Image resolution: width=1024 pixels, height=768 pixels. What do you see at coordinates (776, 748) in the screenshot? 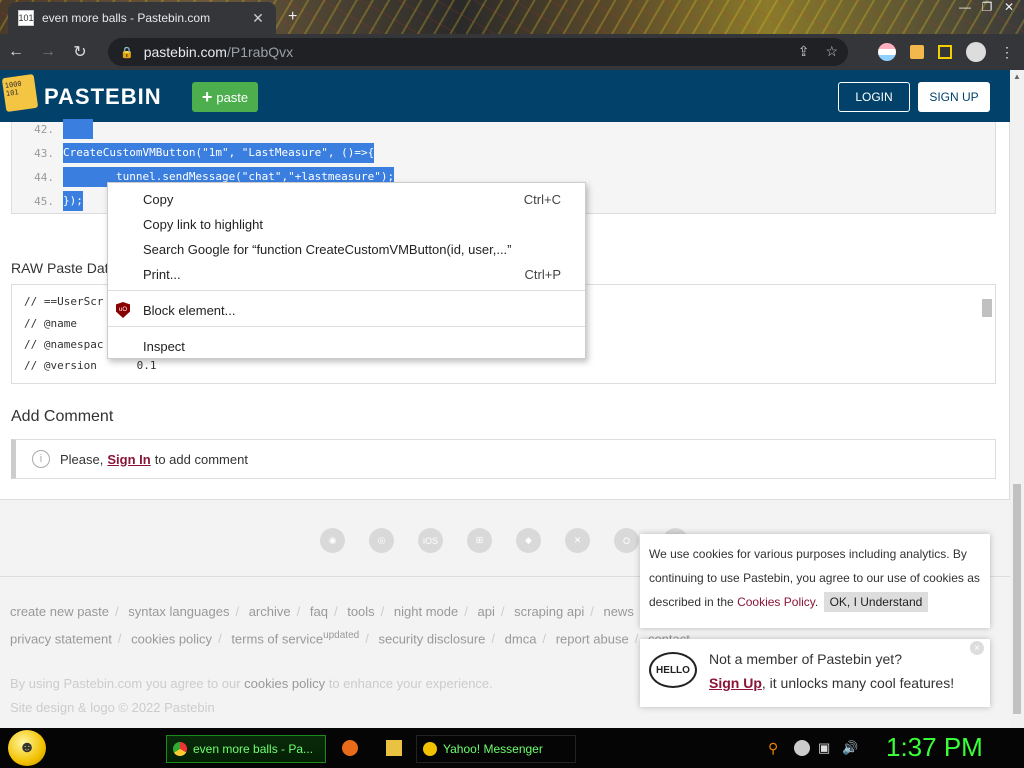
I see `search-icon: ⚲` at bounding box center [776, 748].